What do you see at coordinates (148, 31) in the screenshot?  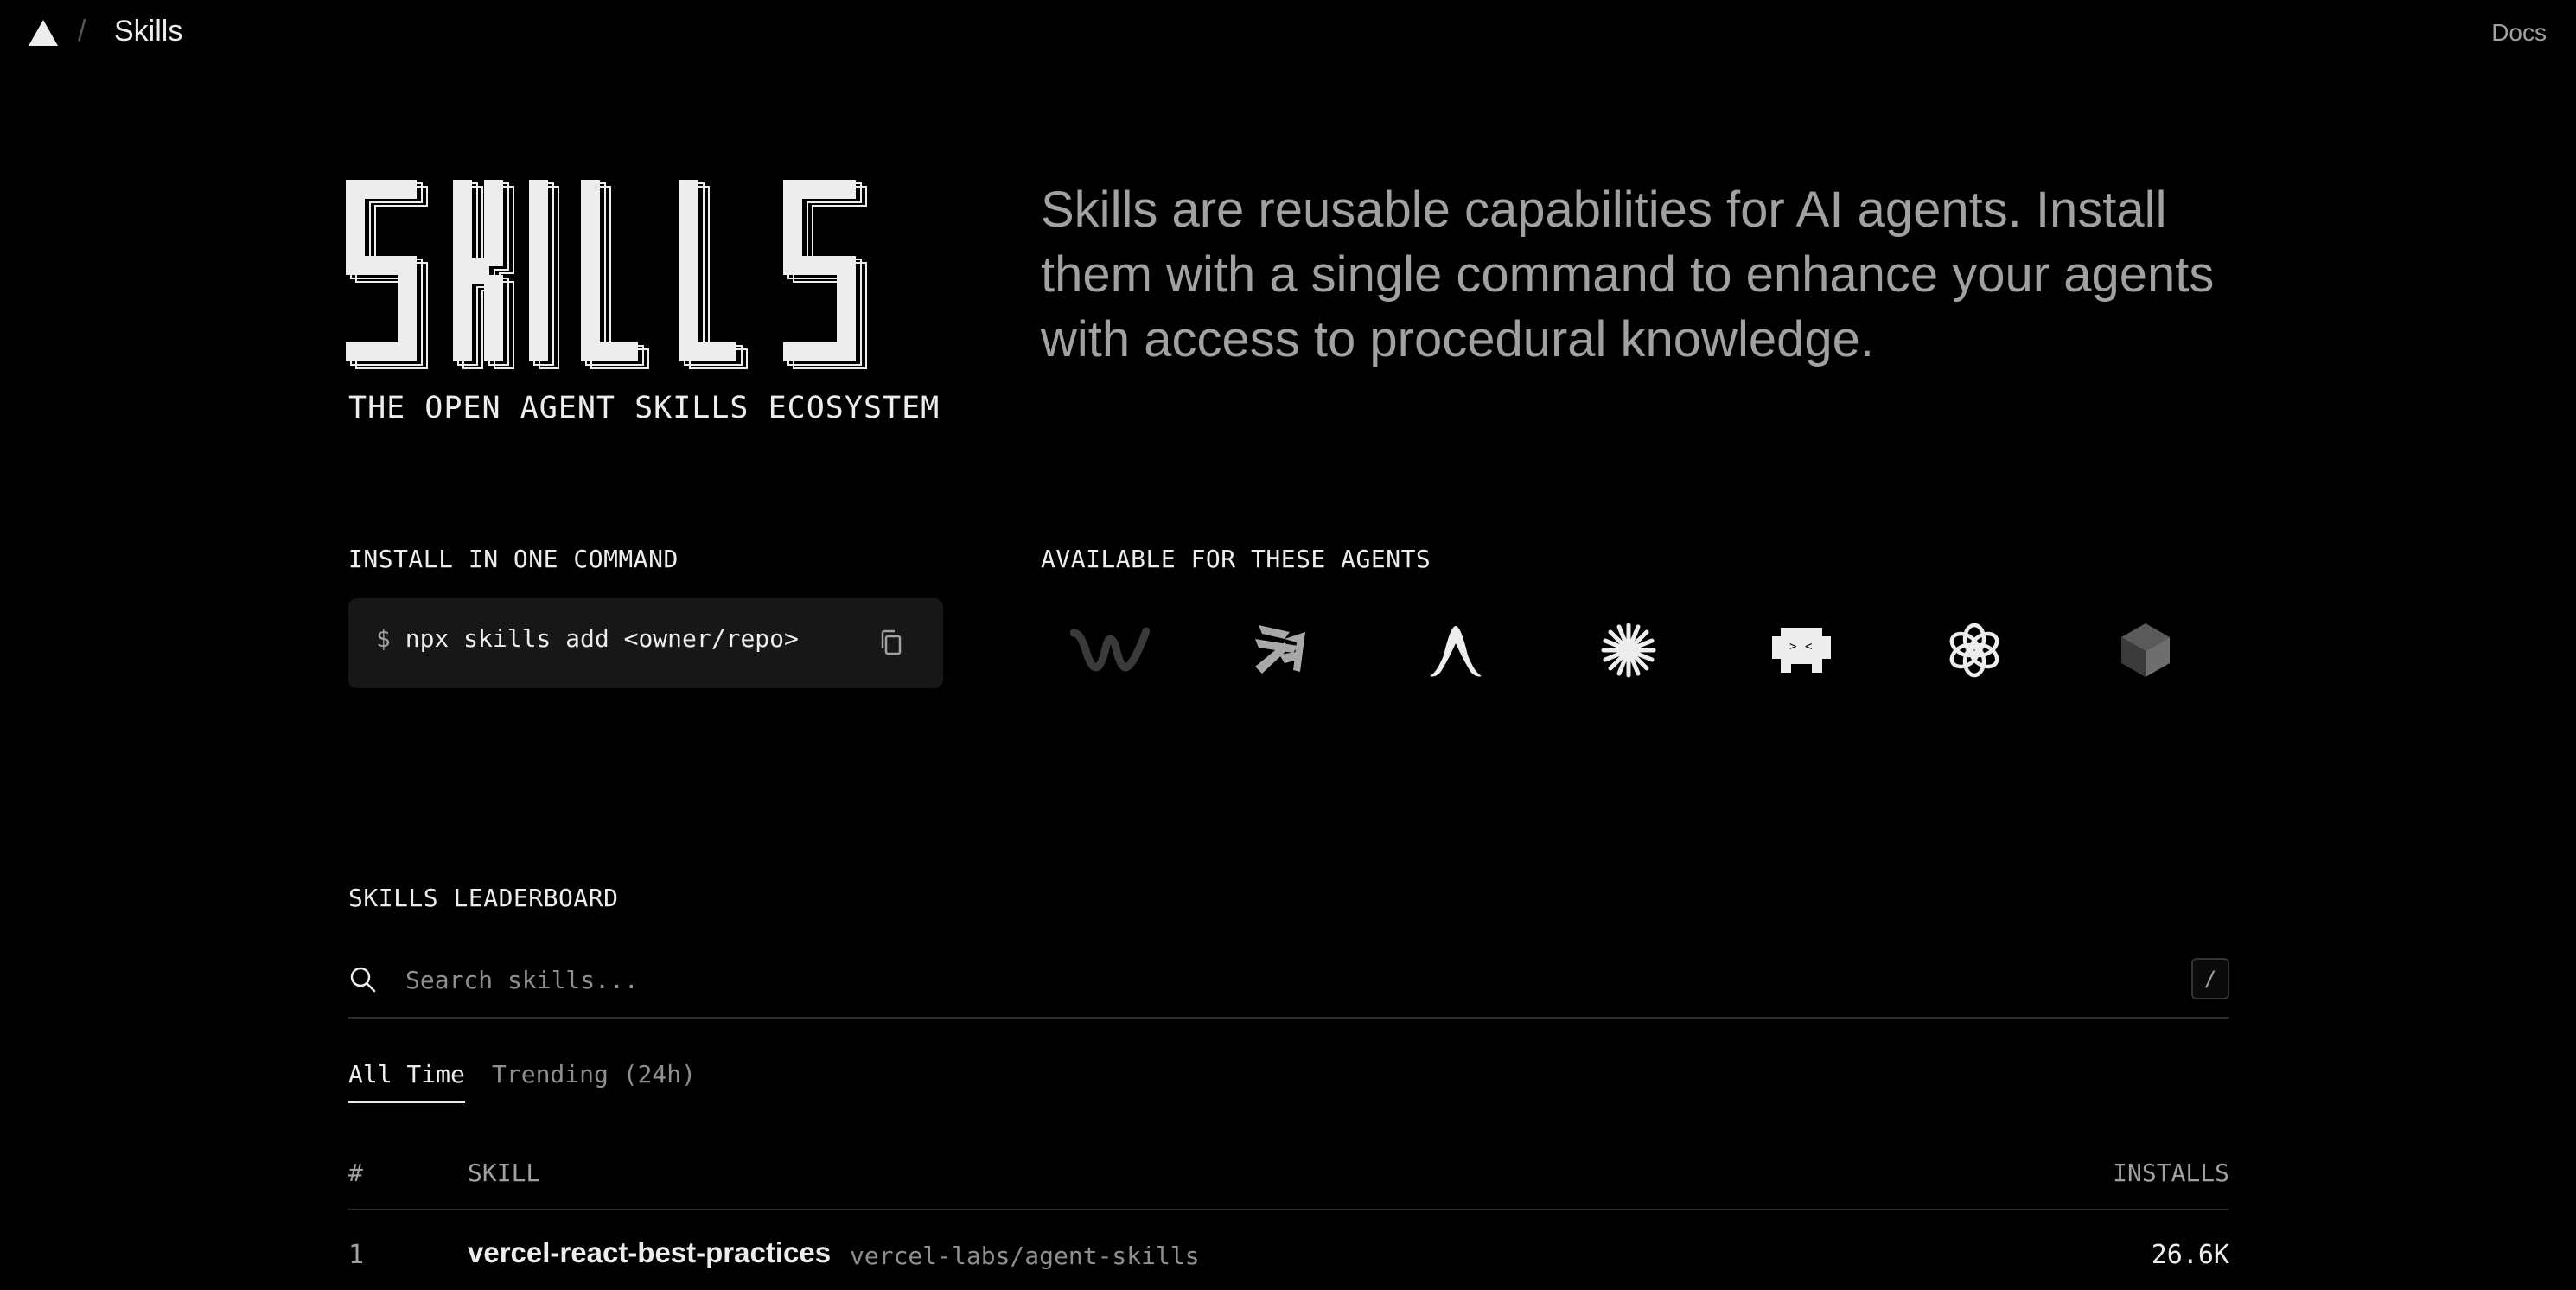 I see `page-title: Skills` at bounding box center [148, 31].